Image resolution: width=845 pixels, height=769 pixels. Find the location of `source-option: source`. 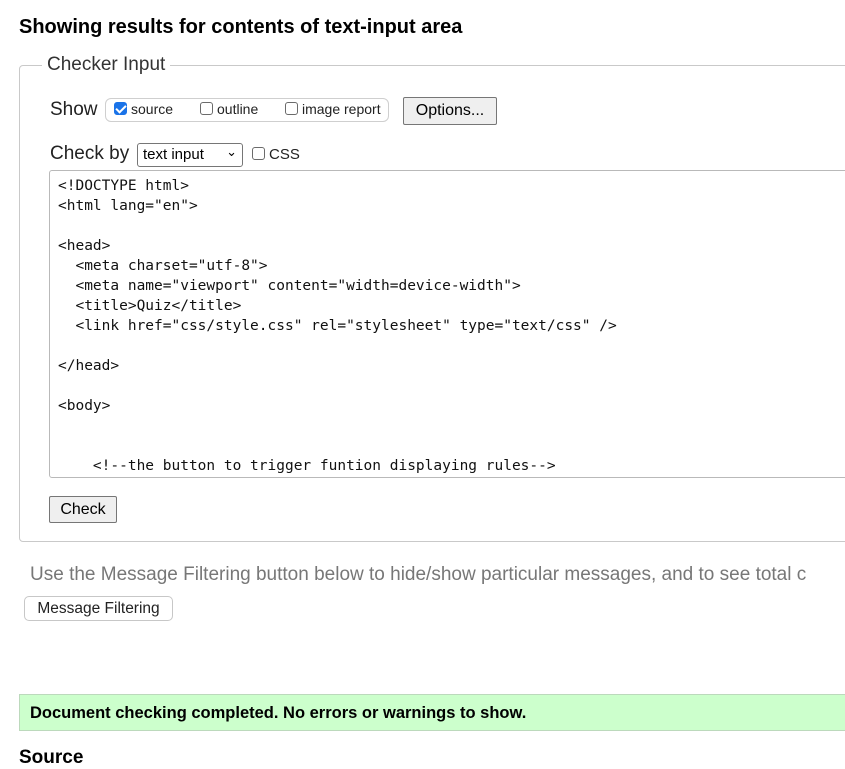

source-option: source is located at coordinates (143, 109).